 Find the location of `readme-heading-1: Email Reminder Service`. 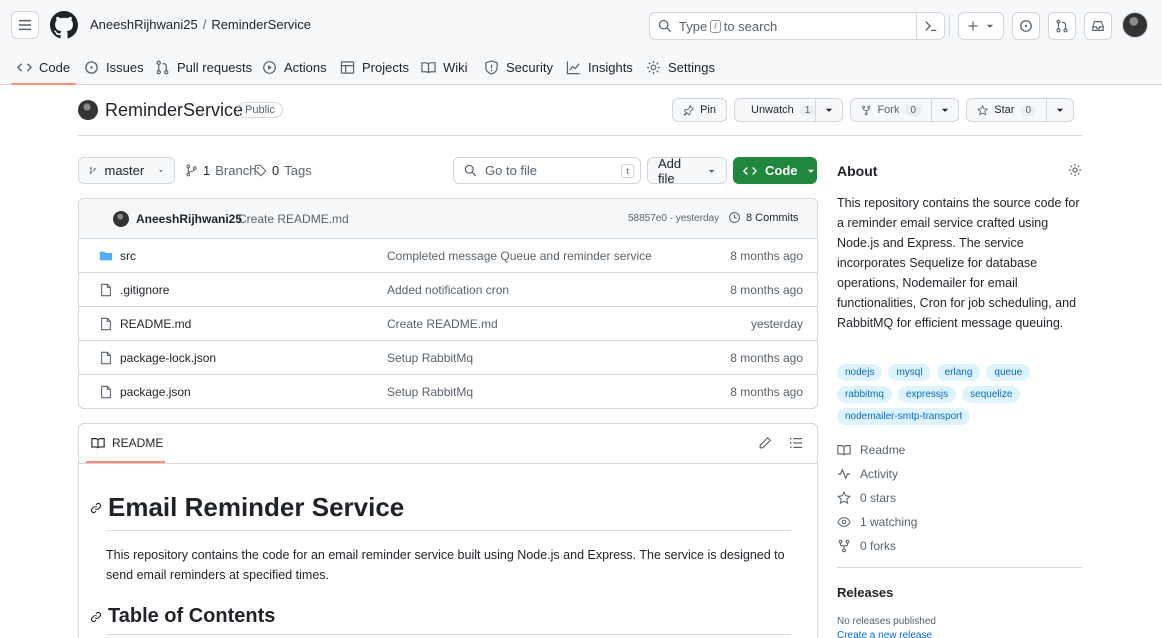

readme-heading-1: Email Reminder Service is located at coordinates (247, 507).